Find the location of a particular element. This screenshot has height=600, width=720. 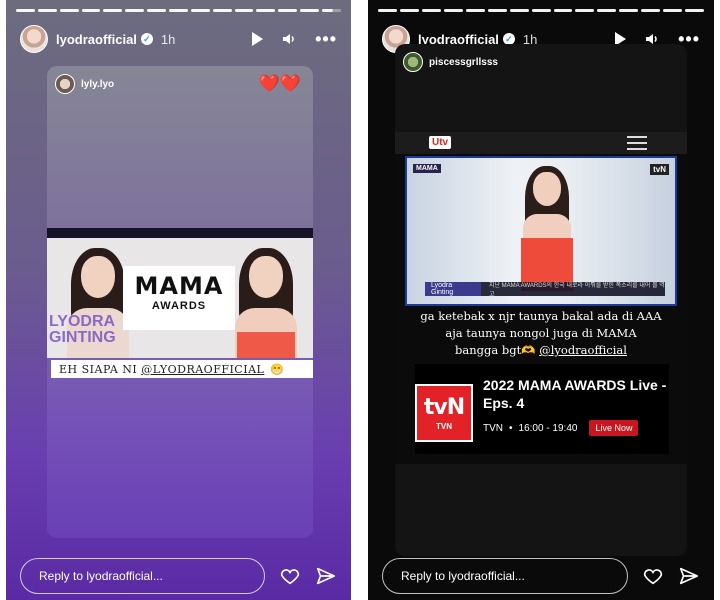

image-top-bar is located at coordinates (180, 233).